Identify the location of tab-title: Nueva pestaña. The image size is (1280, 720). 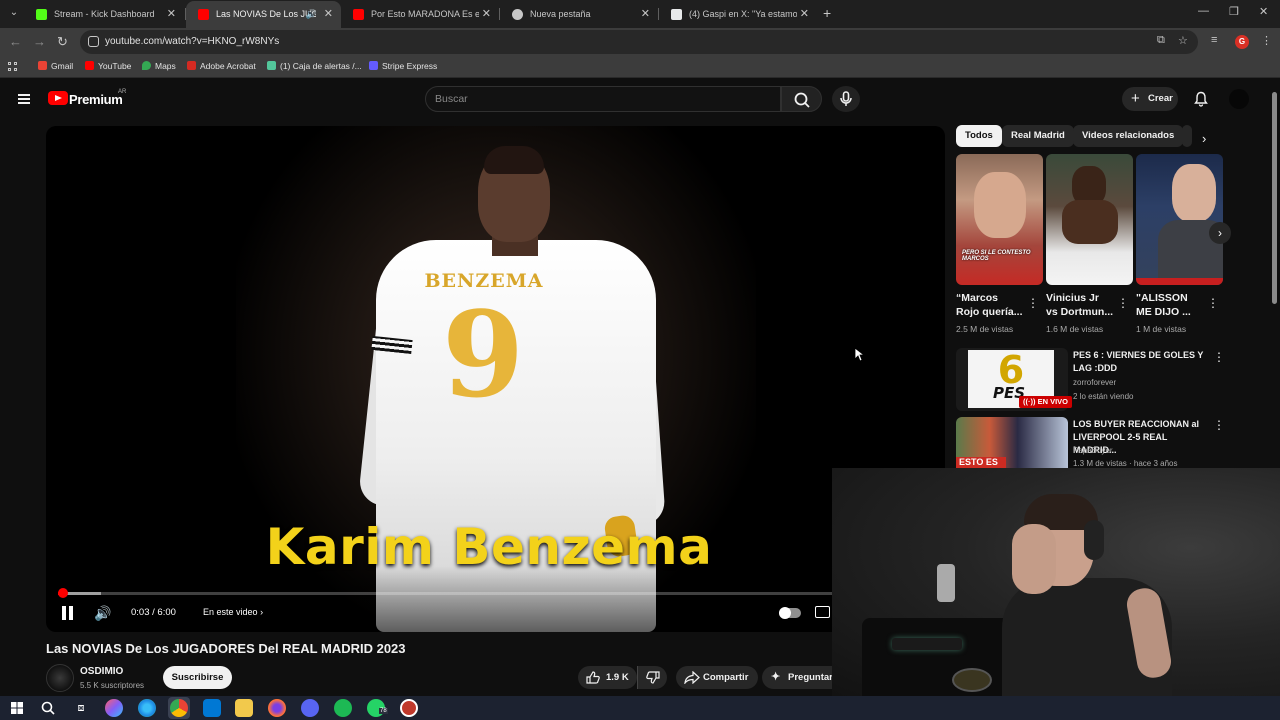
(560, 14).